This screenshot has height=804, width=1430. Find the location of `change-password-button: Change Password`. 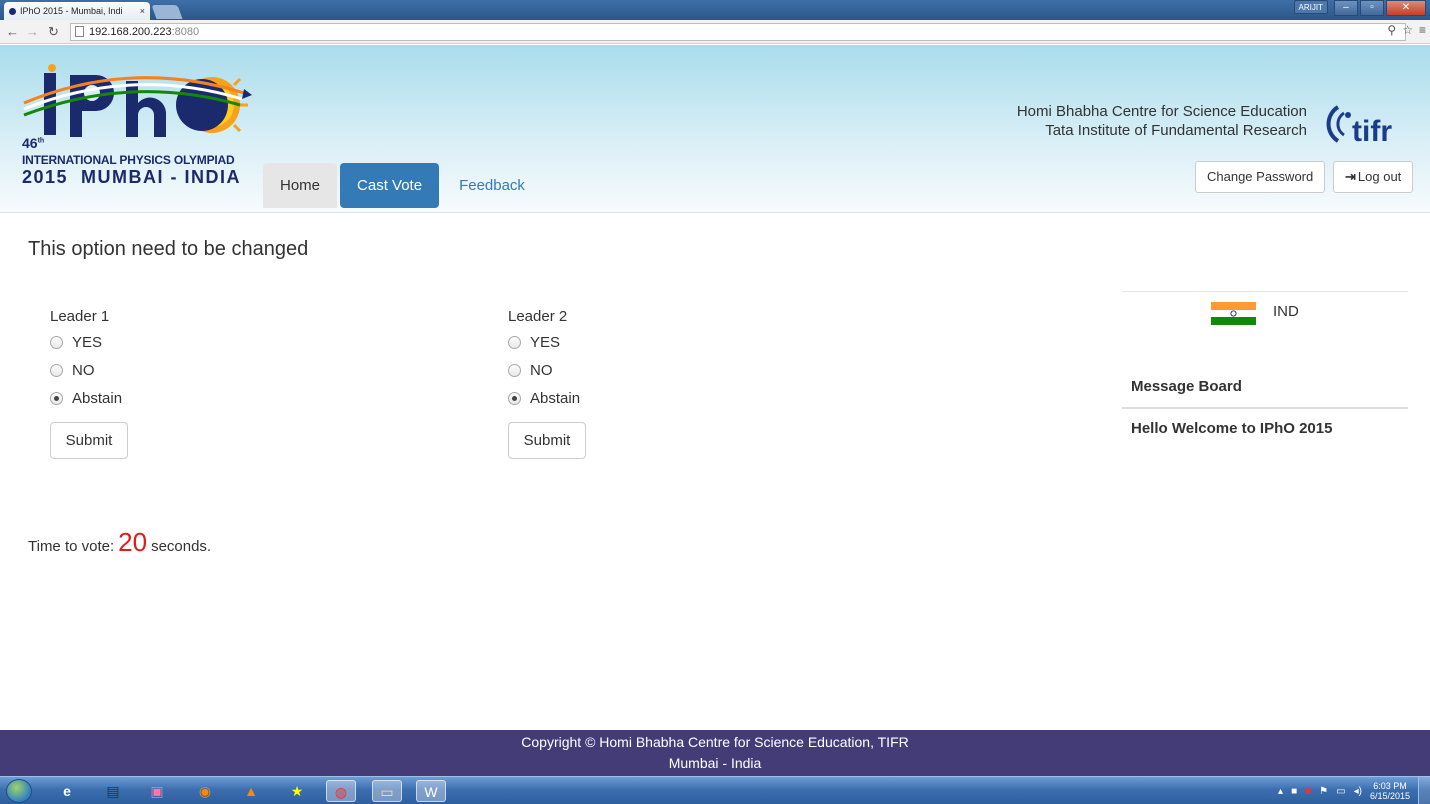

change-password-button: Change Password is located at coordinates (1260, 177).